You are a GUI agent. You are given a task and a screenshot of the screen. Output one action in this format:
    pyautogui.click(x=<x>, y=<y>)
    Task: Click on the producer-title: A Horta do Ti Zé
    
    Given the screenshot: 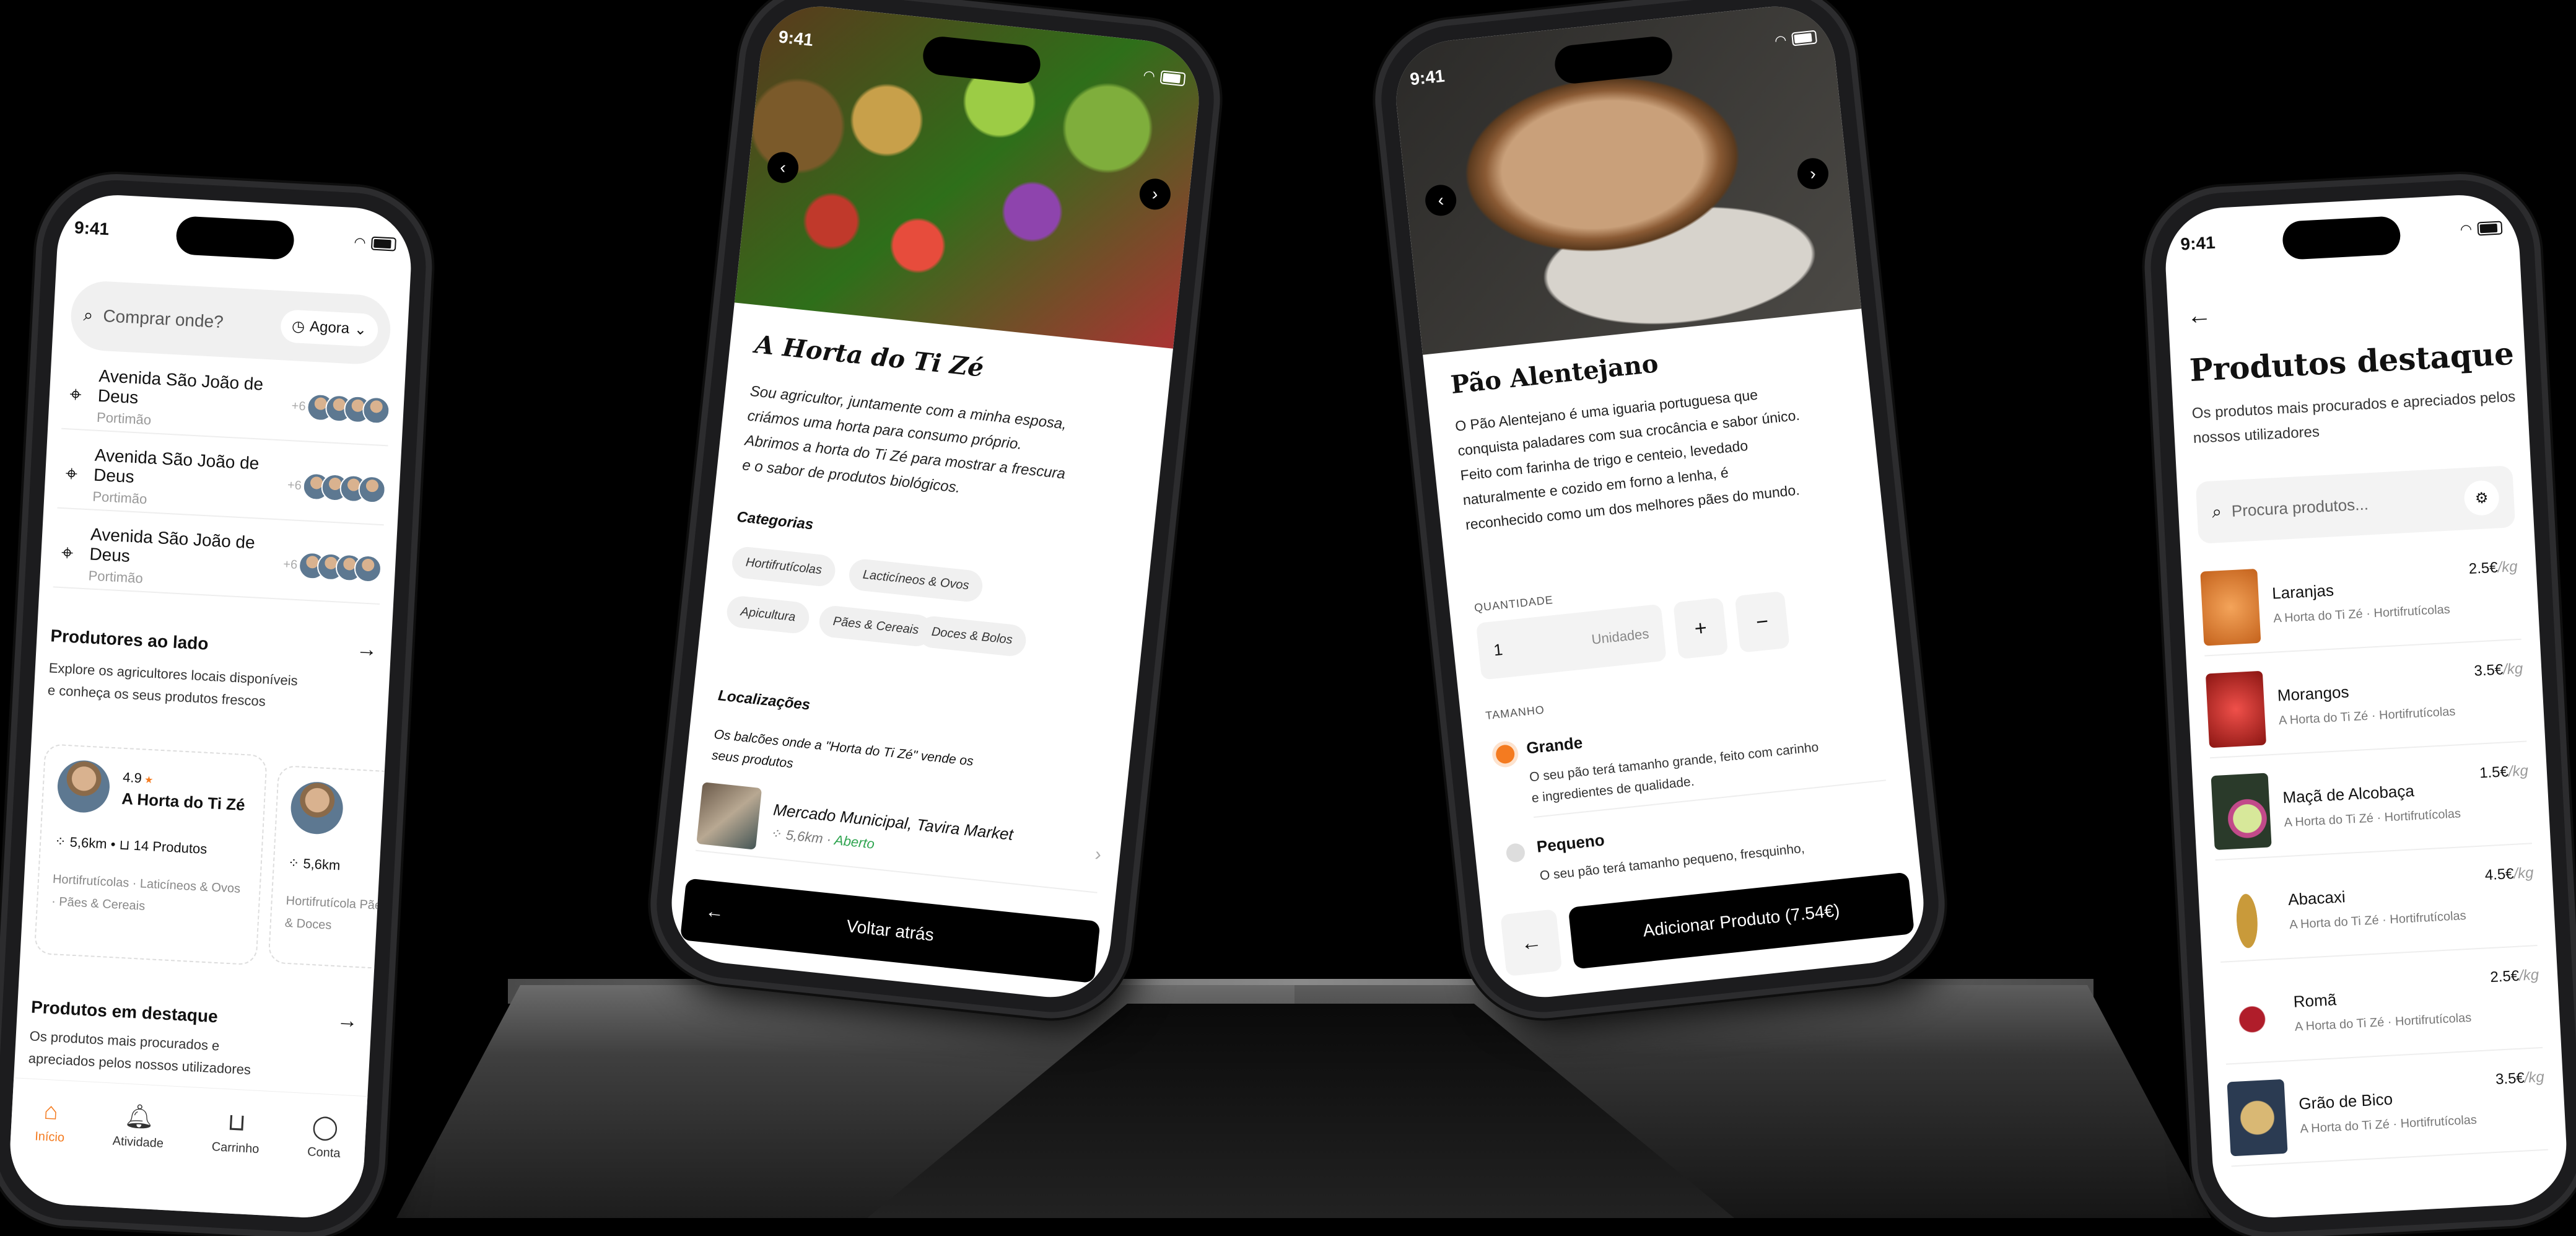 What is the action you would take?
    pyautogui.click(x=869, y=357)
    